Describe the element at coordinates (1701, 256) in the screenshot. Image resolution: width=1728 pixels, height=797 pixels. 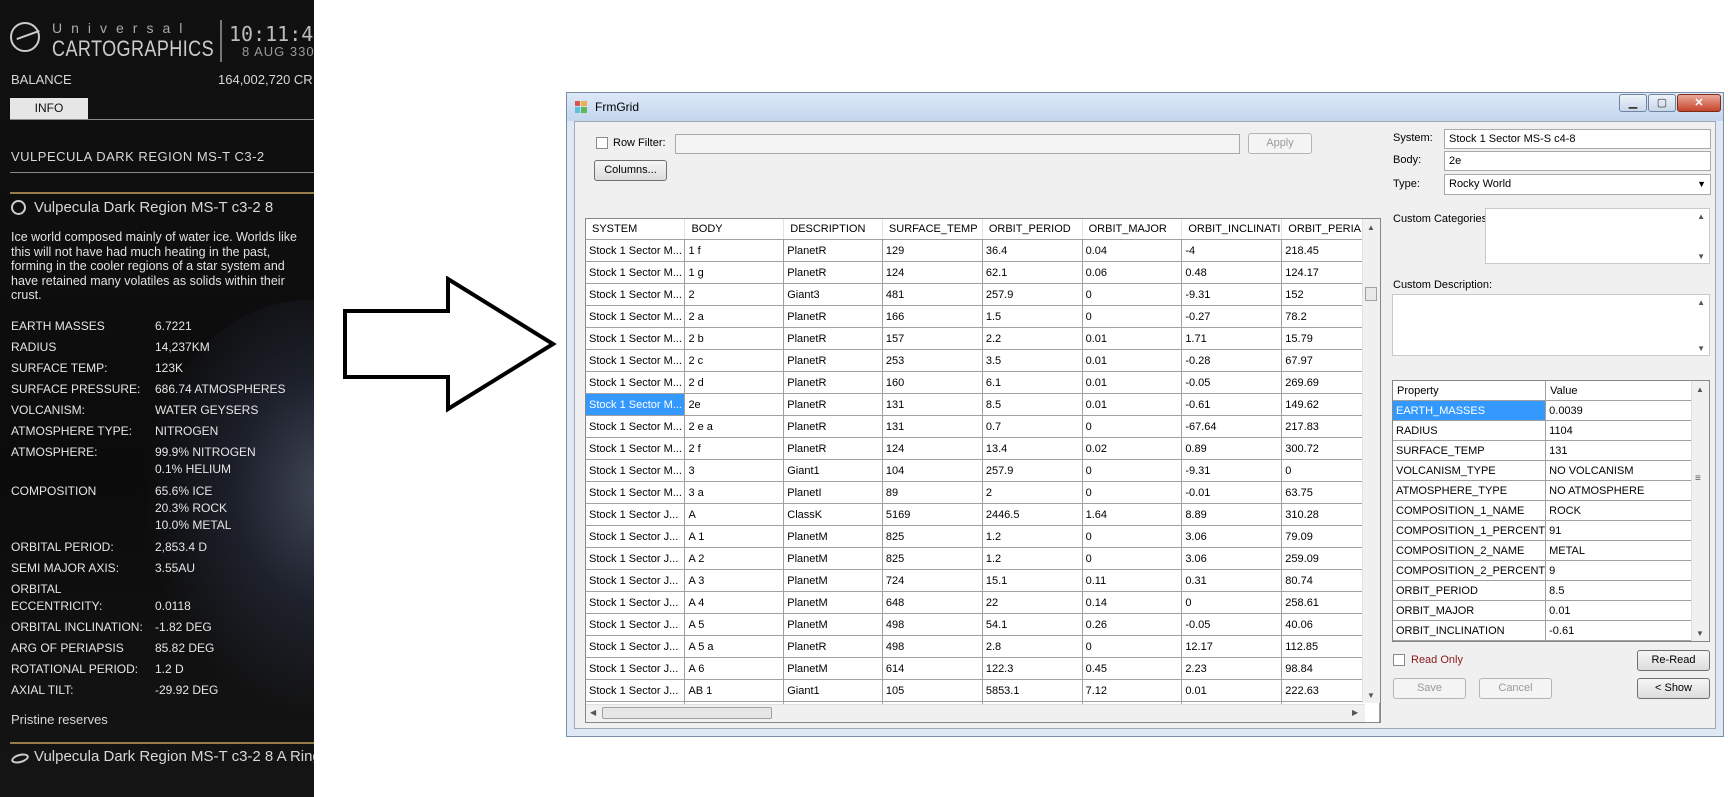
I see `scroll-down-icon: ▼` at that location.